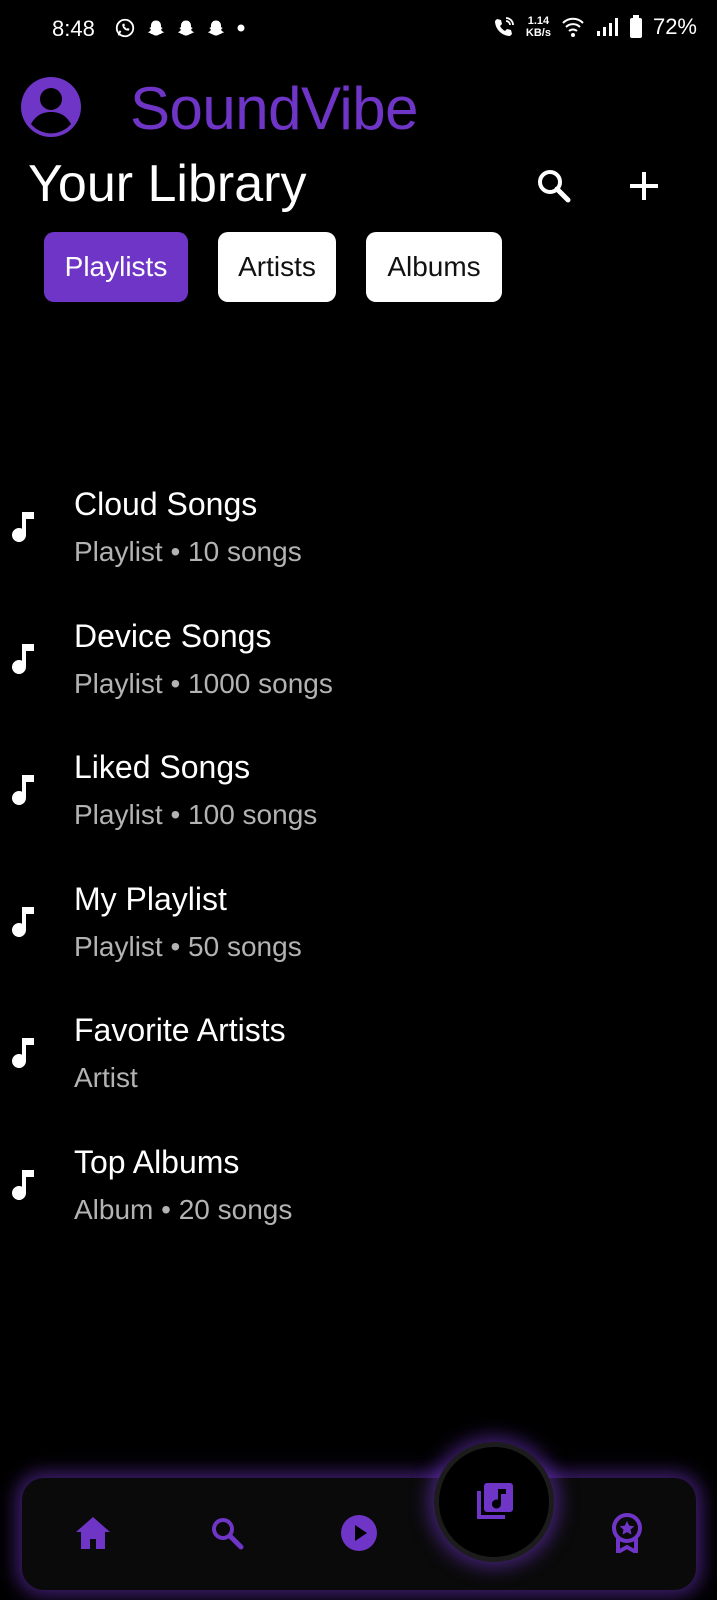 This screenshot has height=1600, width=717. Describe the element at coordinates (167, 184) in the screenshot. I see `page-title: Your Library` at that location.